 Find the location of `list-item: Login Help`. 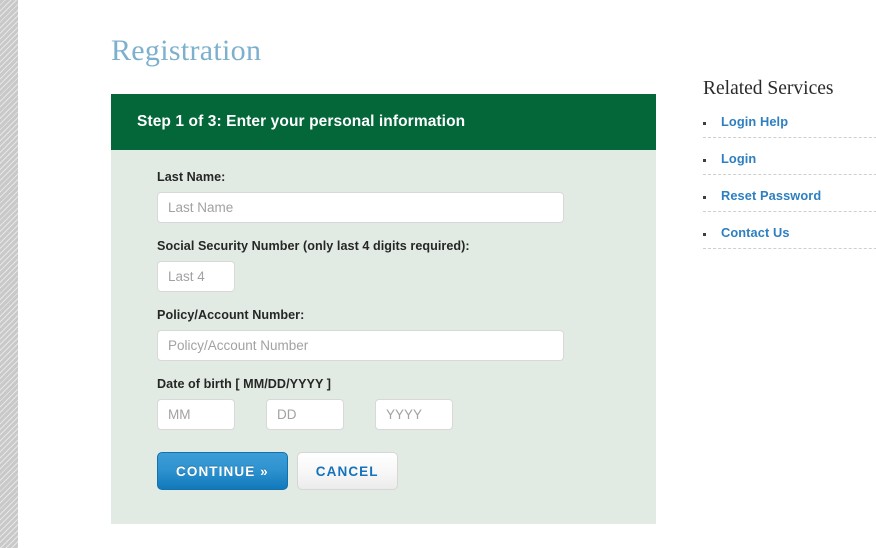

list-item: Login Help is located at coordinates (780, 131).